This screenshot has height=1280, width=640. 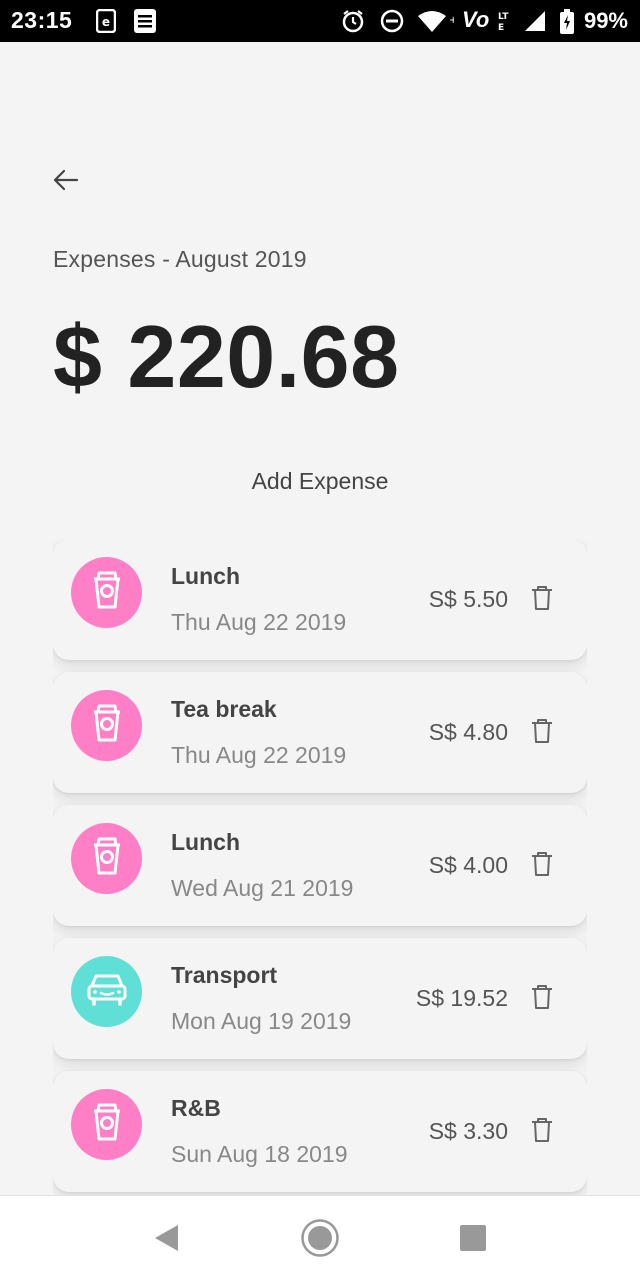 I want to click on add-expense-button: Add Expense, so click(x=320, y=481).